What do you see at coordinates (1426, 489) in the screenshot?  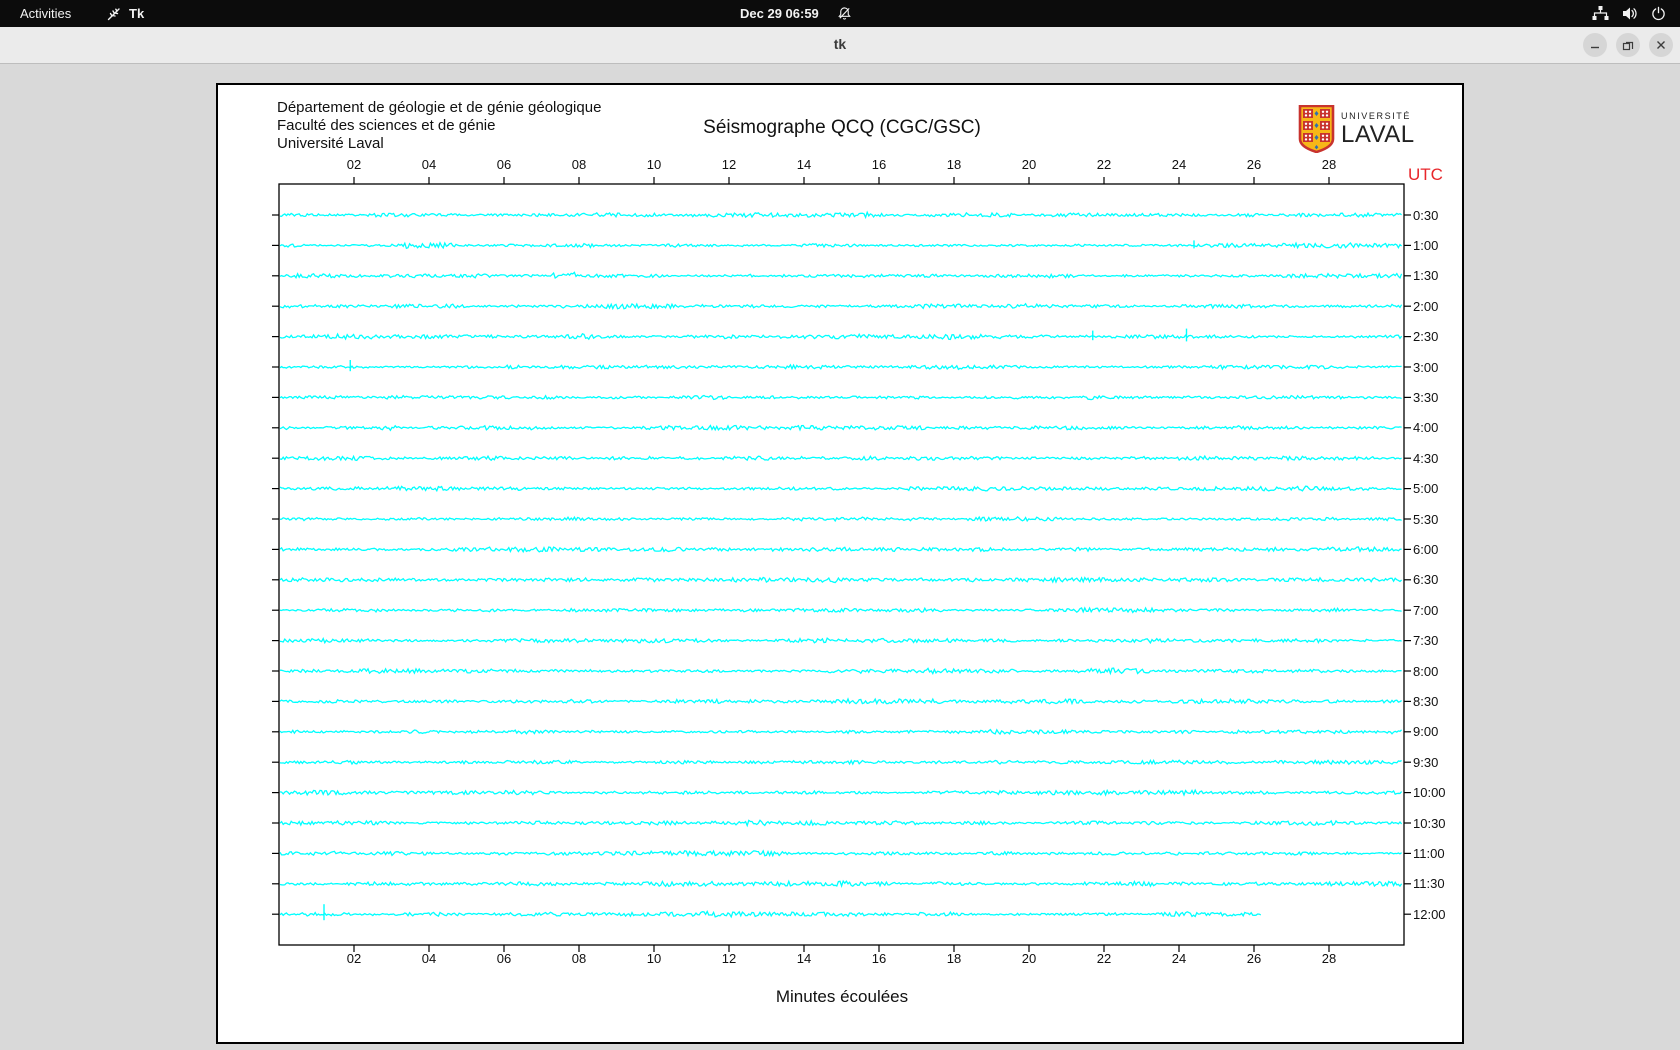 I see `utc-row-label-5:00: 5:00` at bounding box center [1426, 489].